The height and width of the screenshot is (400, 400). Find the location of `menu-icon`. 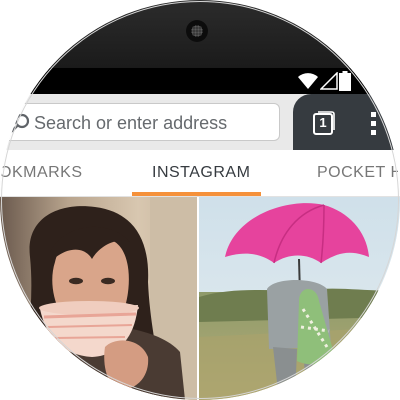

menu-icon is located at coordinates (374, 123).